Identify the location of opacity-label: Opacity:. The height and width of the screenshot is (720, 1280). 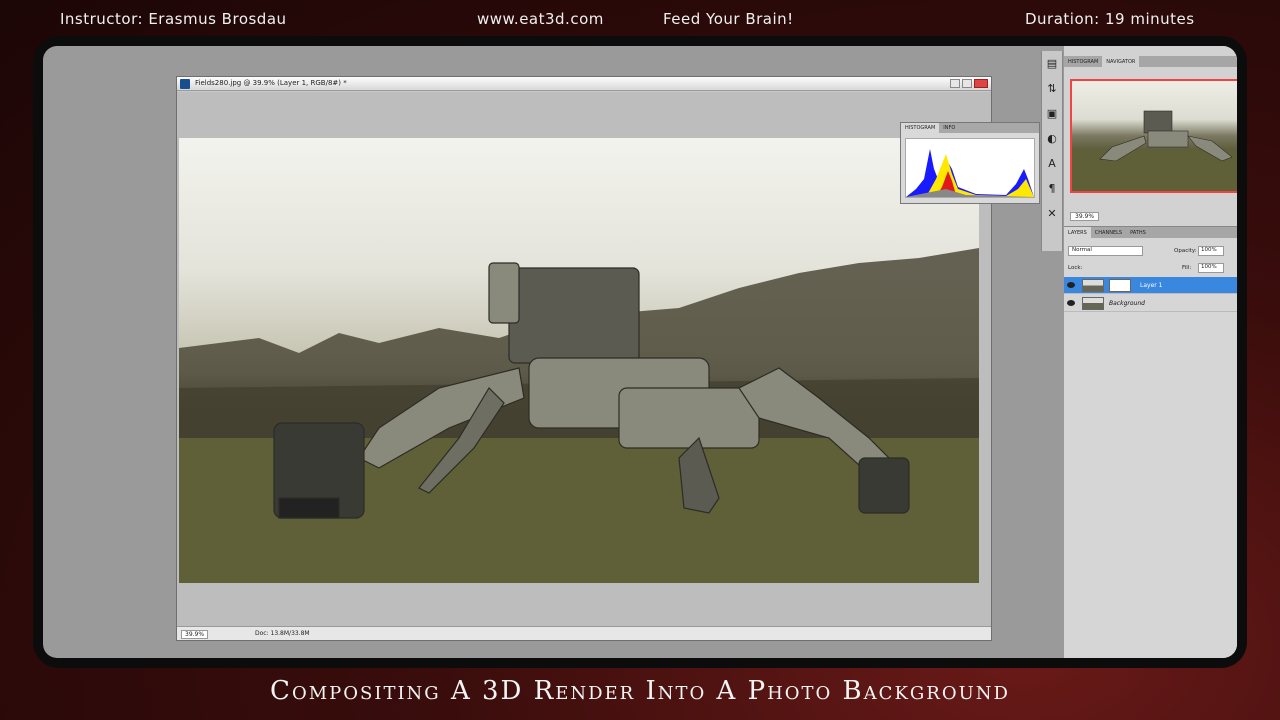
(1185, 251).